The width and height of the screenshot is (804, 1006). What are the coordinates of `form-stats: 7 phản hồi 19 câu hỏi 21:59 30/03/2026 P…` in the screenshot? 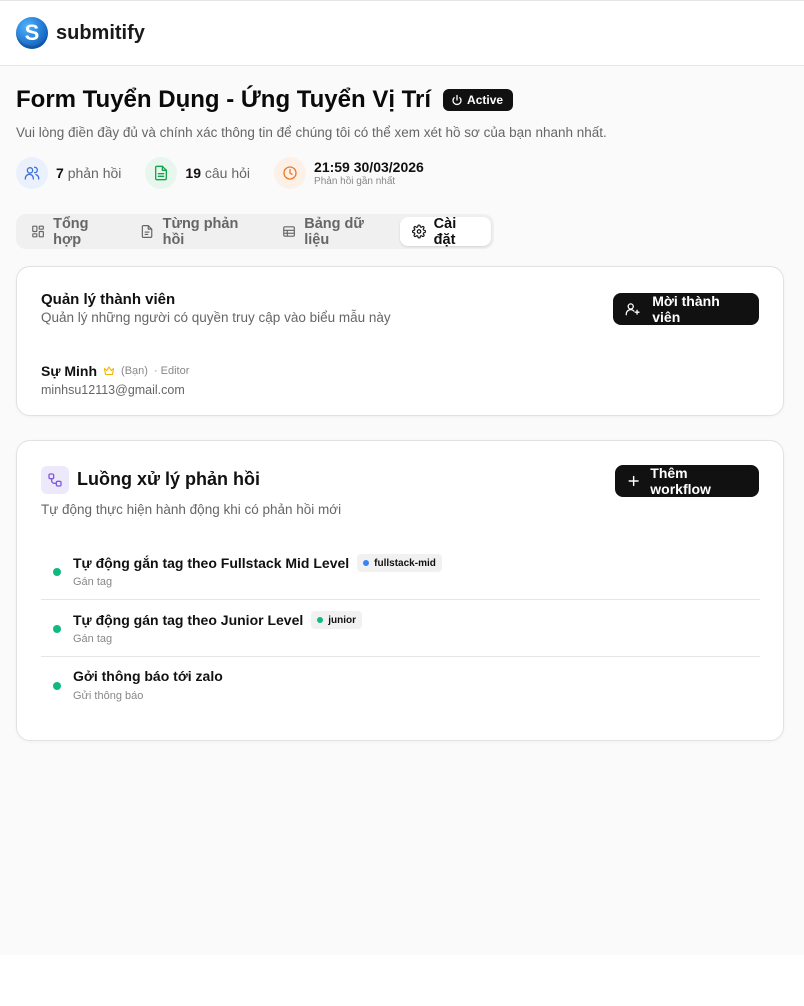 It's located at (232, 173).